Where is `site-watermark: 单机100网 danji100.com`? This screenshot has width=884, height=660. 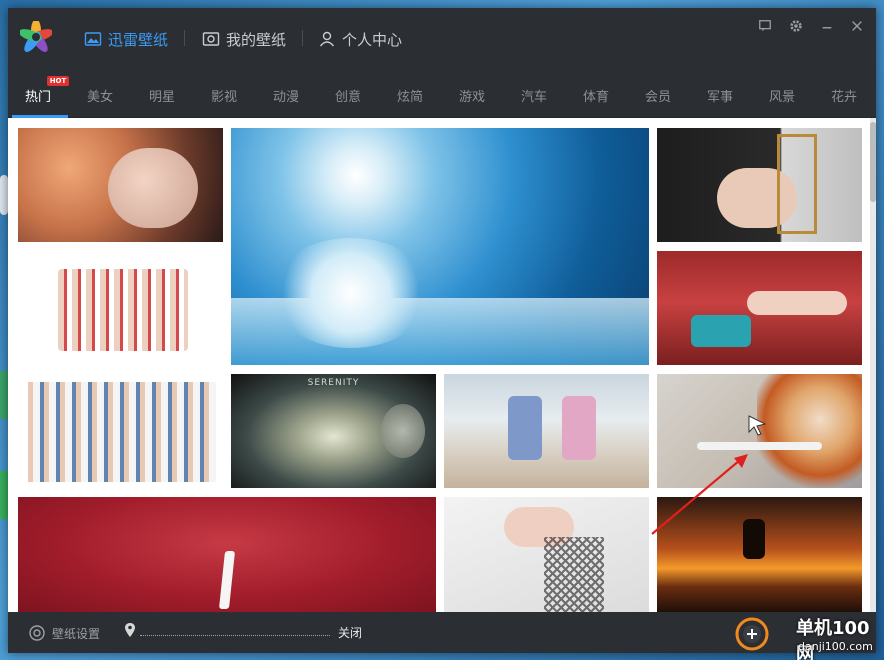
site-watermark: 单机100网 danji100.com is located at coordinates (805, 636).